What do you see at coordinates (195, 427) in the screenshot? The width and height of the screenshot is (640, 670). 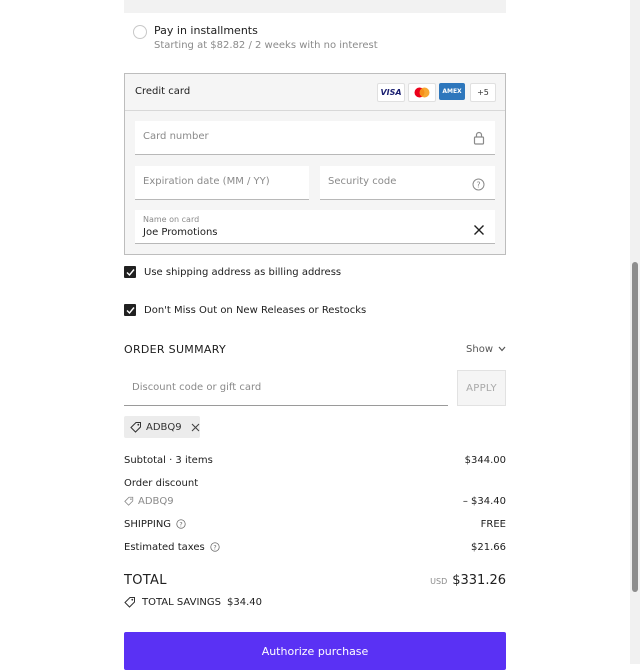 I see `remove-code-icon` at bounding box center [195, 427].